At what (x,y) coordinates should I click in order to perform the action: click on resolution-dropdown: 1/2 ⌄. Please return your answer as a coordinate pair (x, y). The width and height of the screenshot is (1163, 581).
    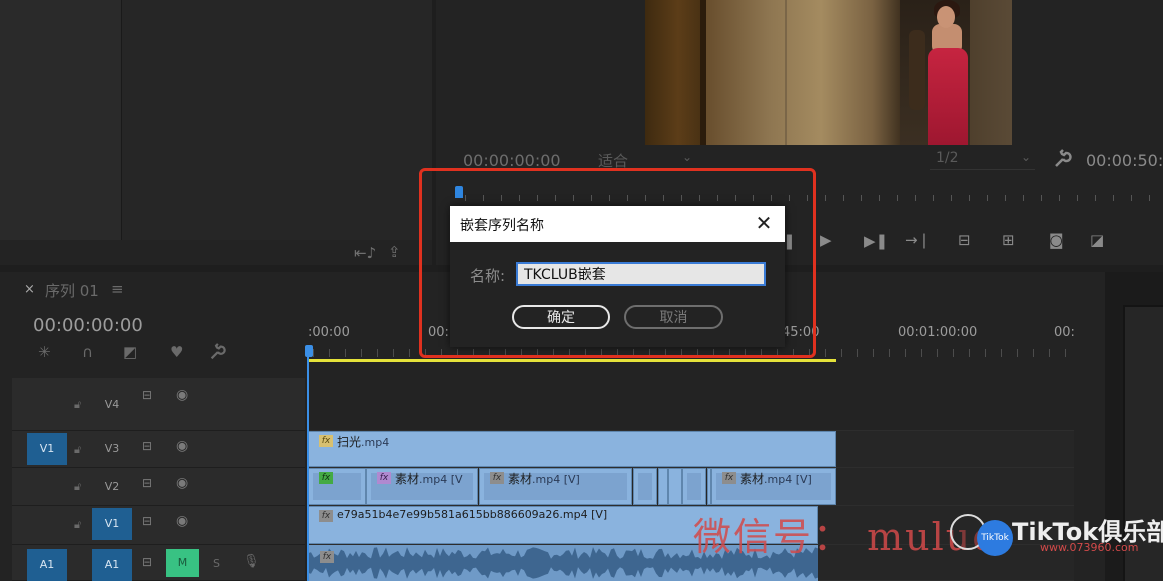
    Looking at the image, I should click on (982, 160).